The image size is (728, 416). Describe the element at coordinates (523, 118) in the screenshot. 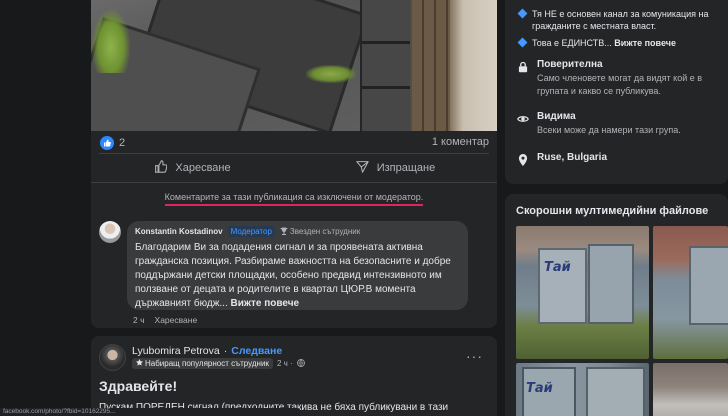

I see `eye-icon` at that location.